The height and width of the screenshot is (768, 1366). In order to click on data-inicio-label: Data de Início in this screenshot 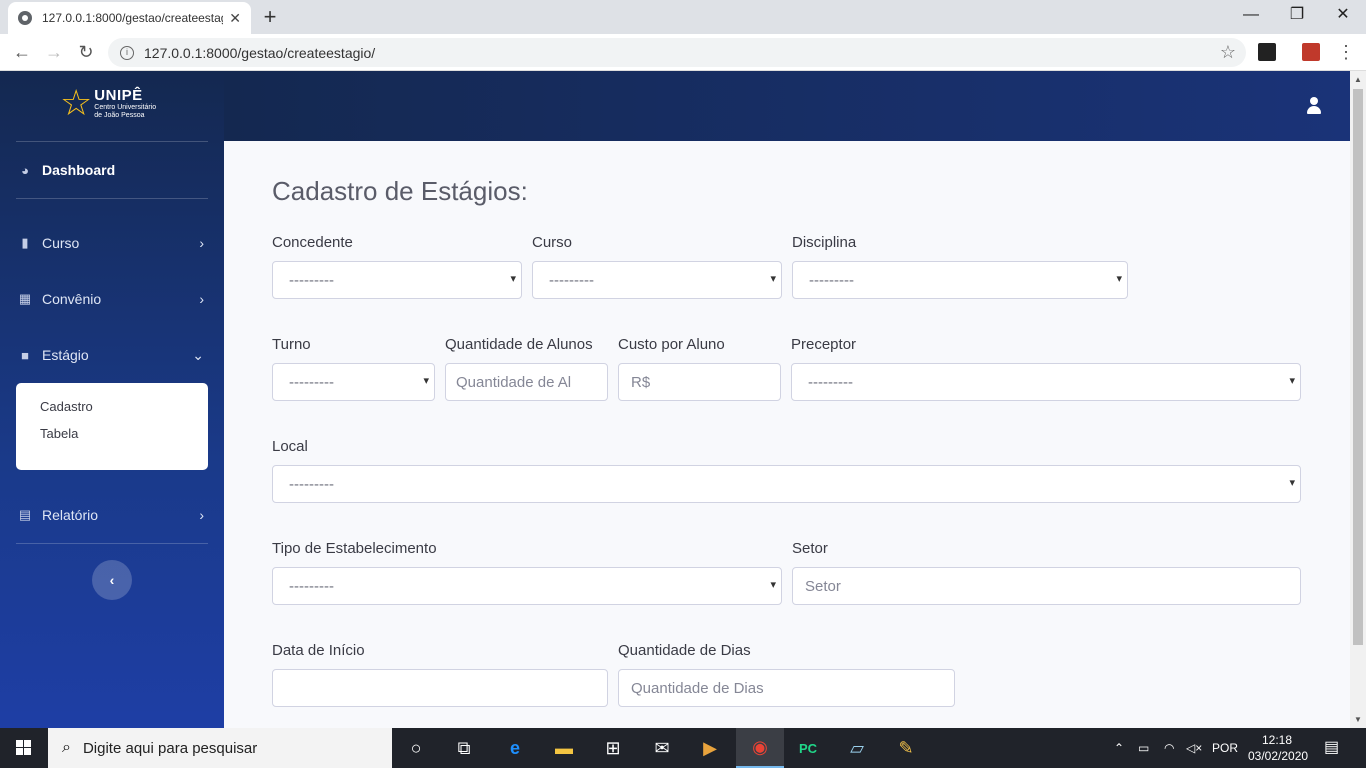, I will do `click(318, 650)`.